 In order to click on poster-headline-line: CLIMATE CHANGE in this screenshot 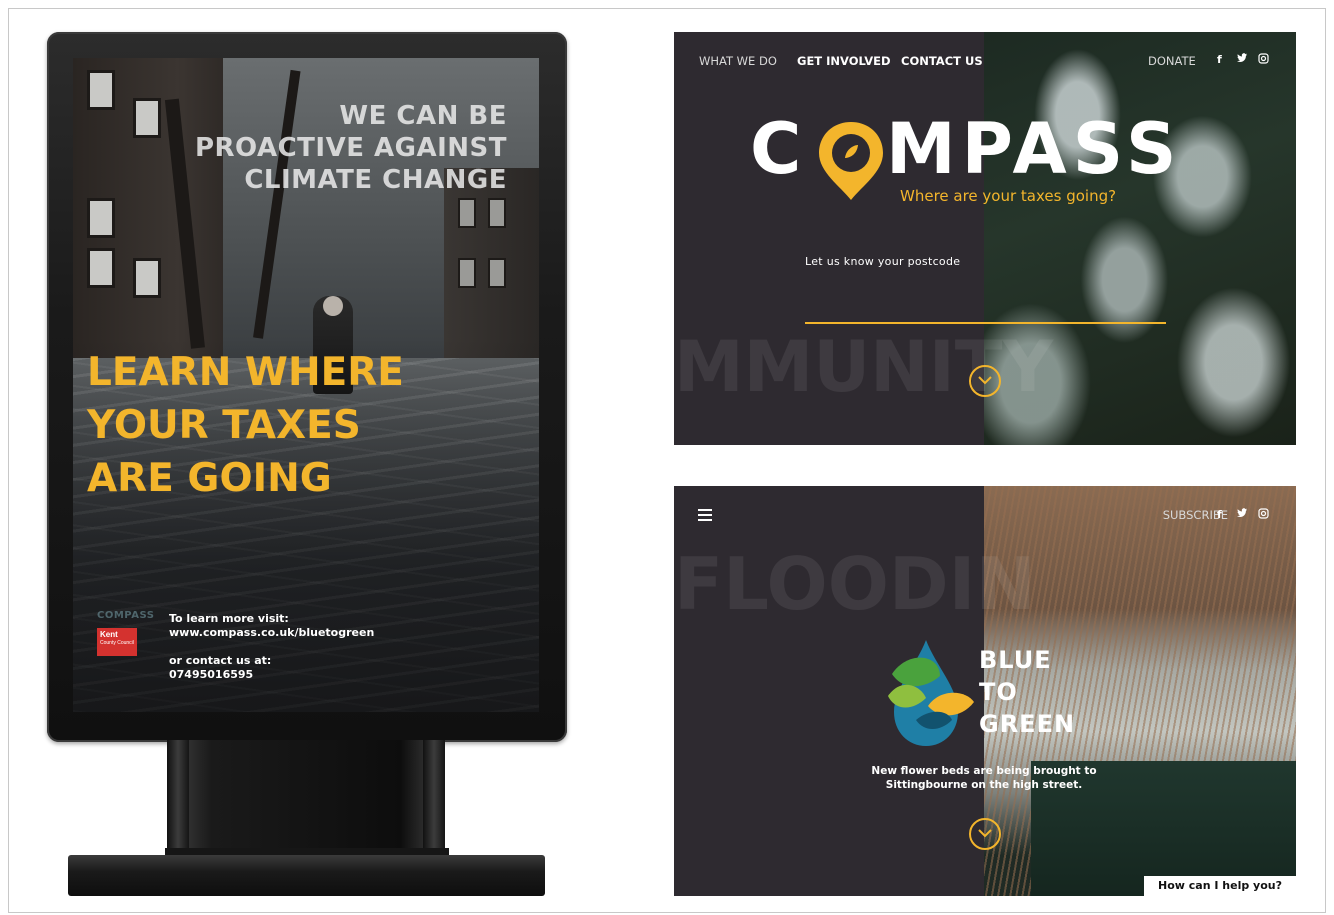, I will do `click(375, 180)`.